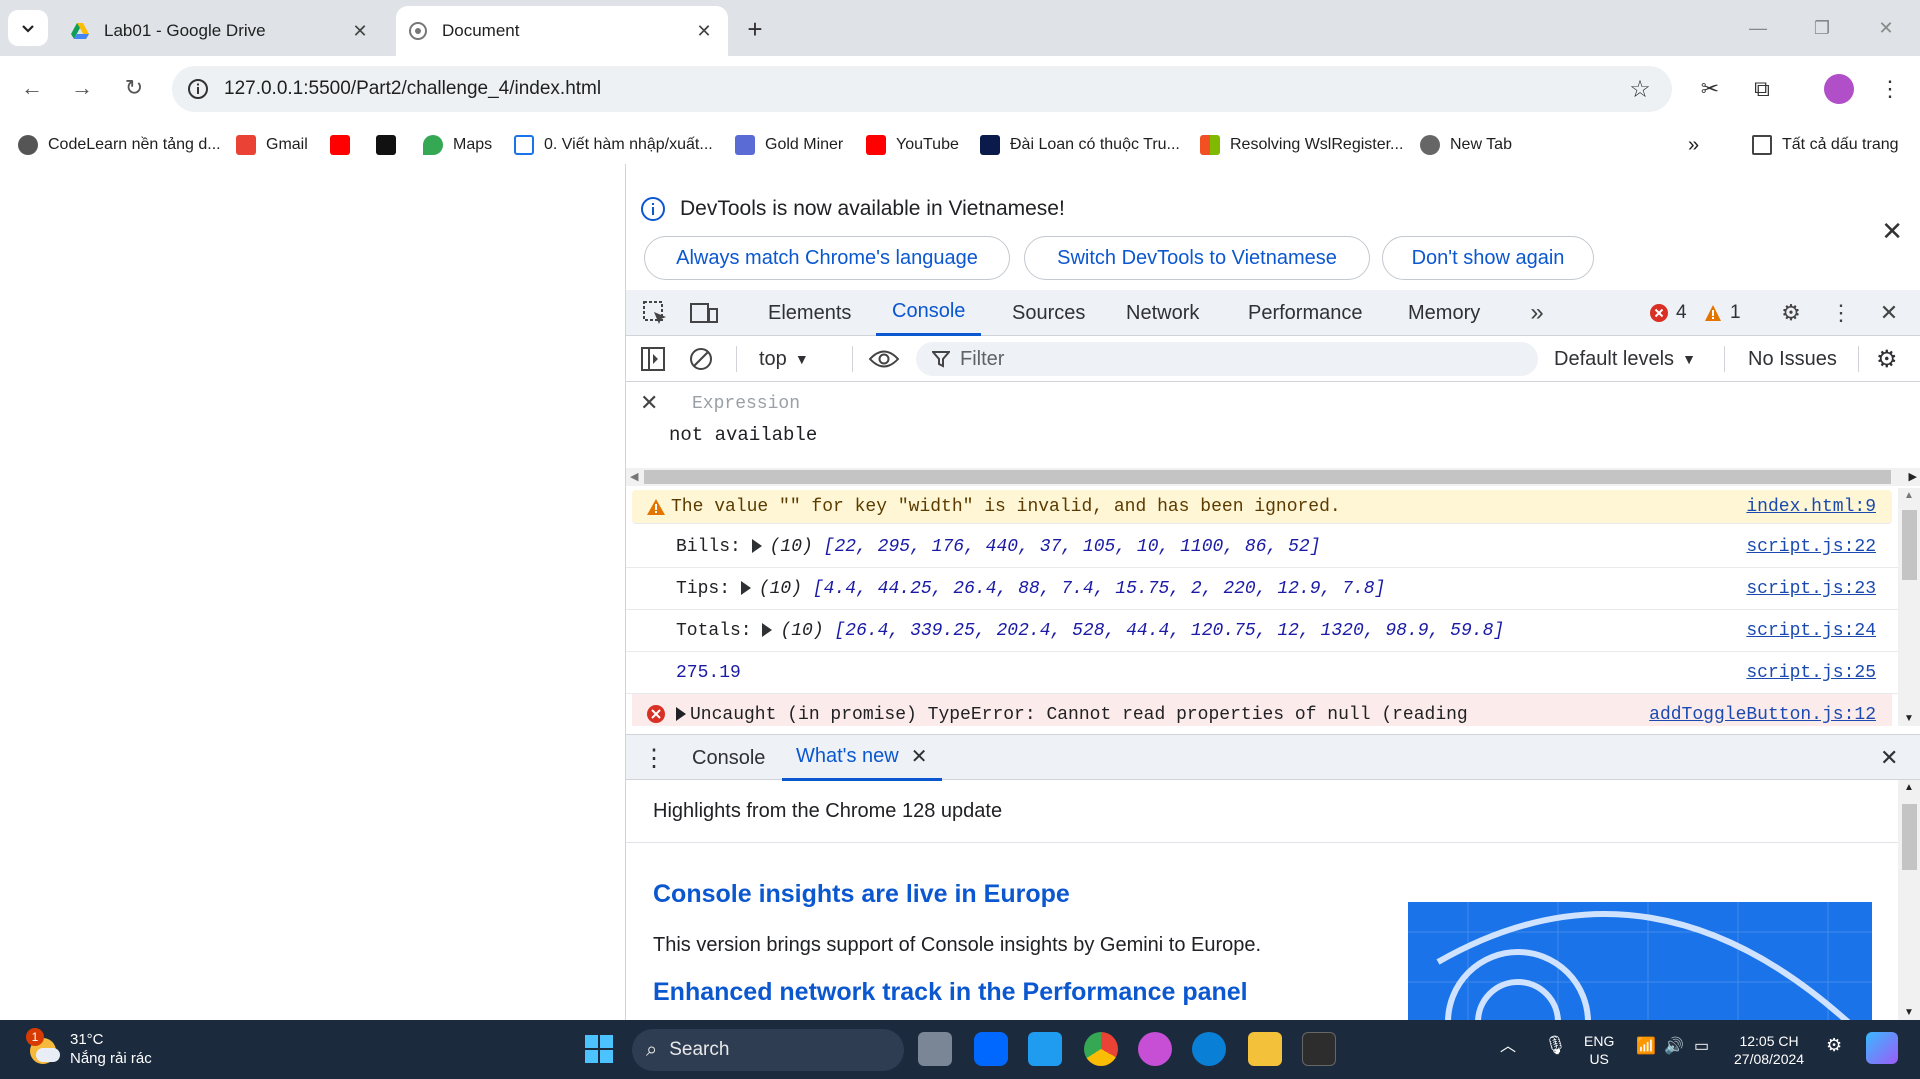 The height and width of the screenshot is (1079, 1920). Describe the element at coordinates (28, 28) in the screenshot. I see `tab-search-button` at that location.